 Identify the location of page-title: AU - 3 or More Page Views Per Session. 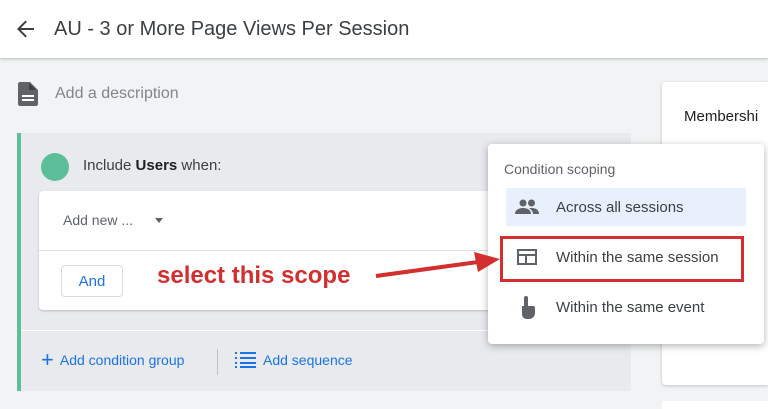
(232, 28).